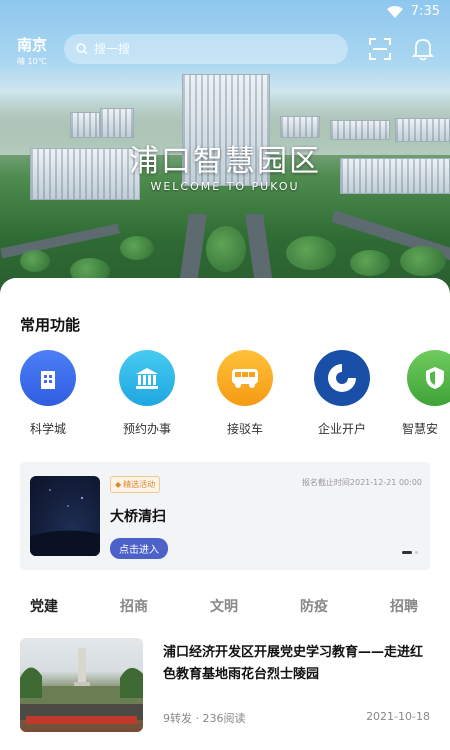 The height and width of the screenshot is (750, 450). What do you see at coordinates (118, 484) in the screenshot?
I see `diamond-icon: ◆` at bounding box center [118, 484].